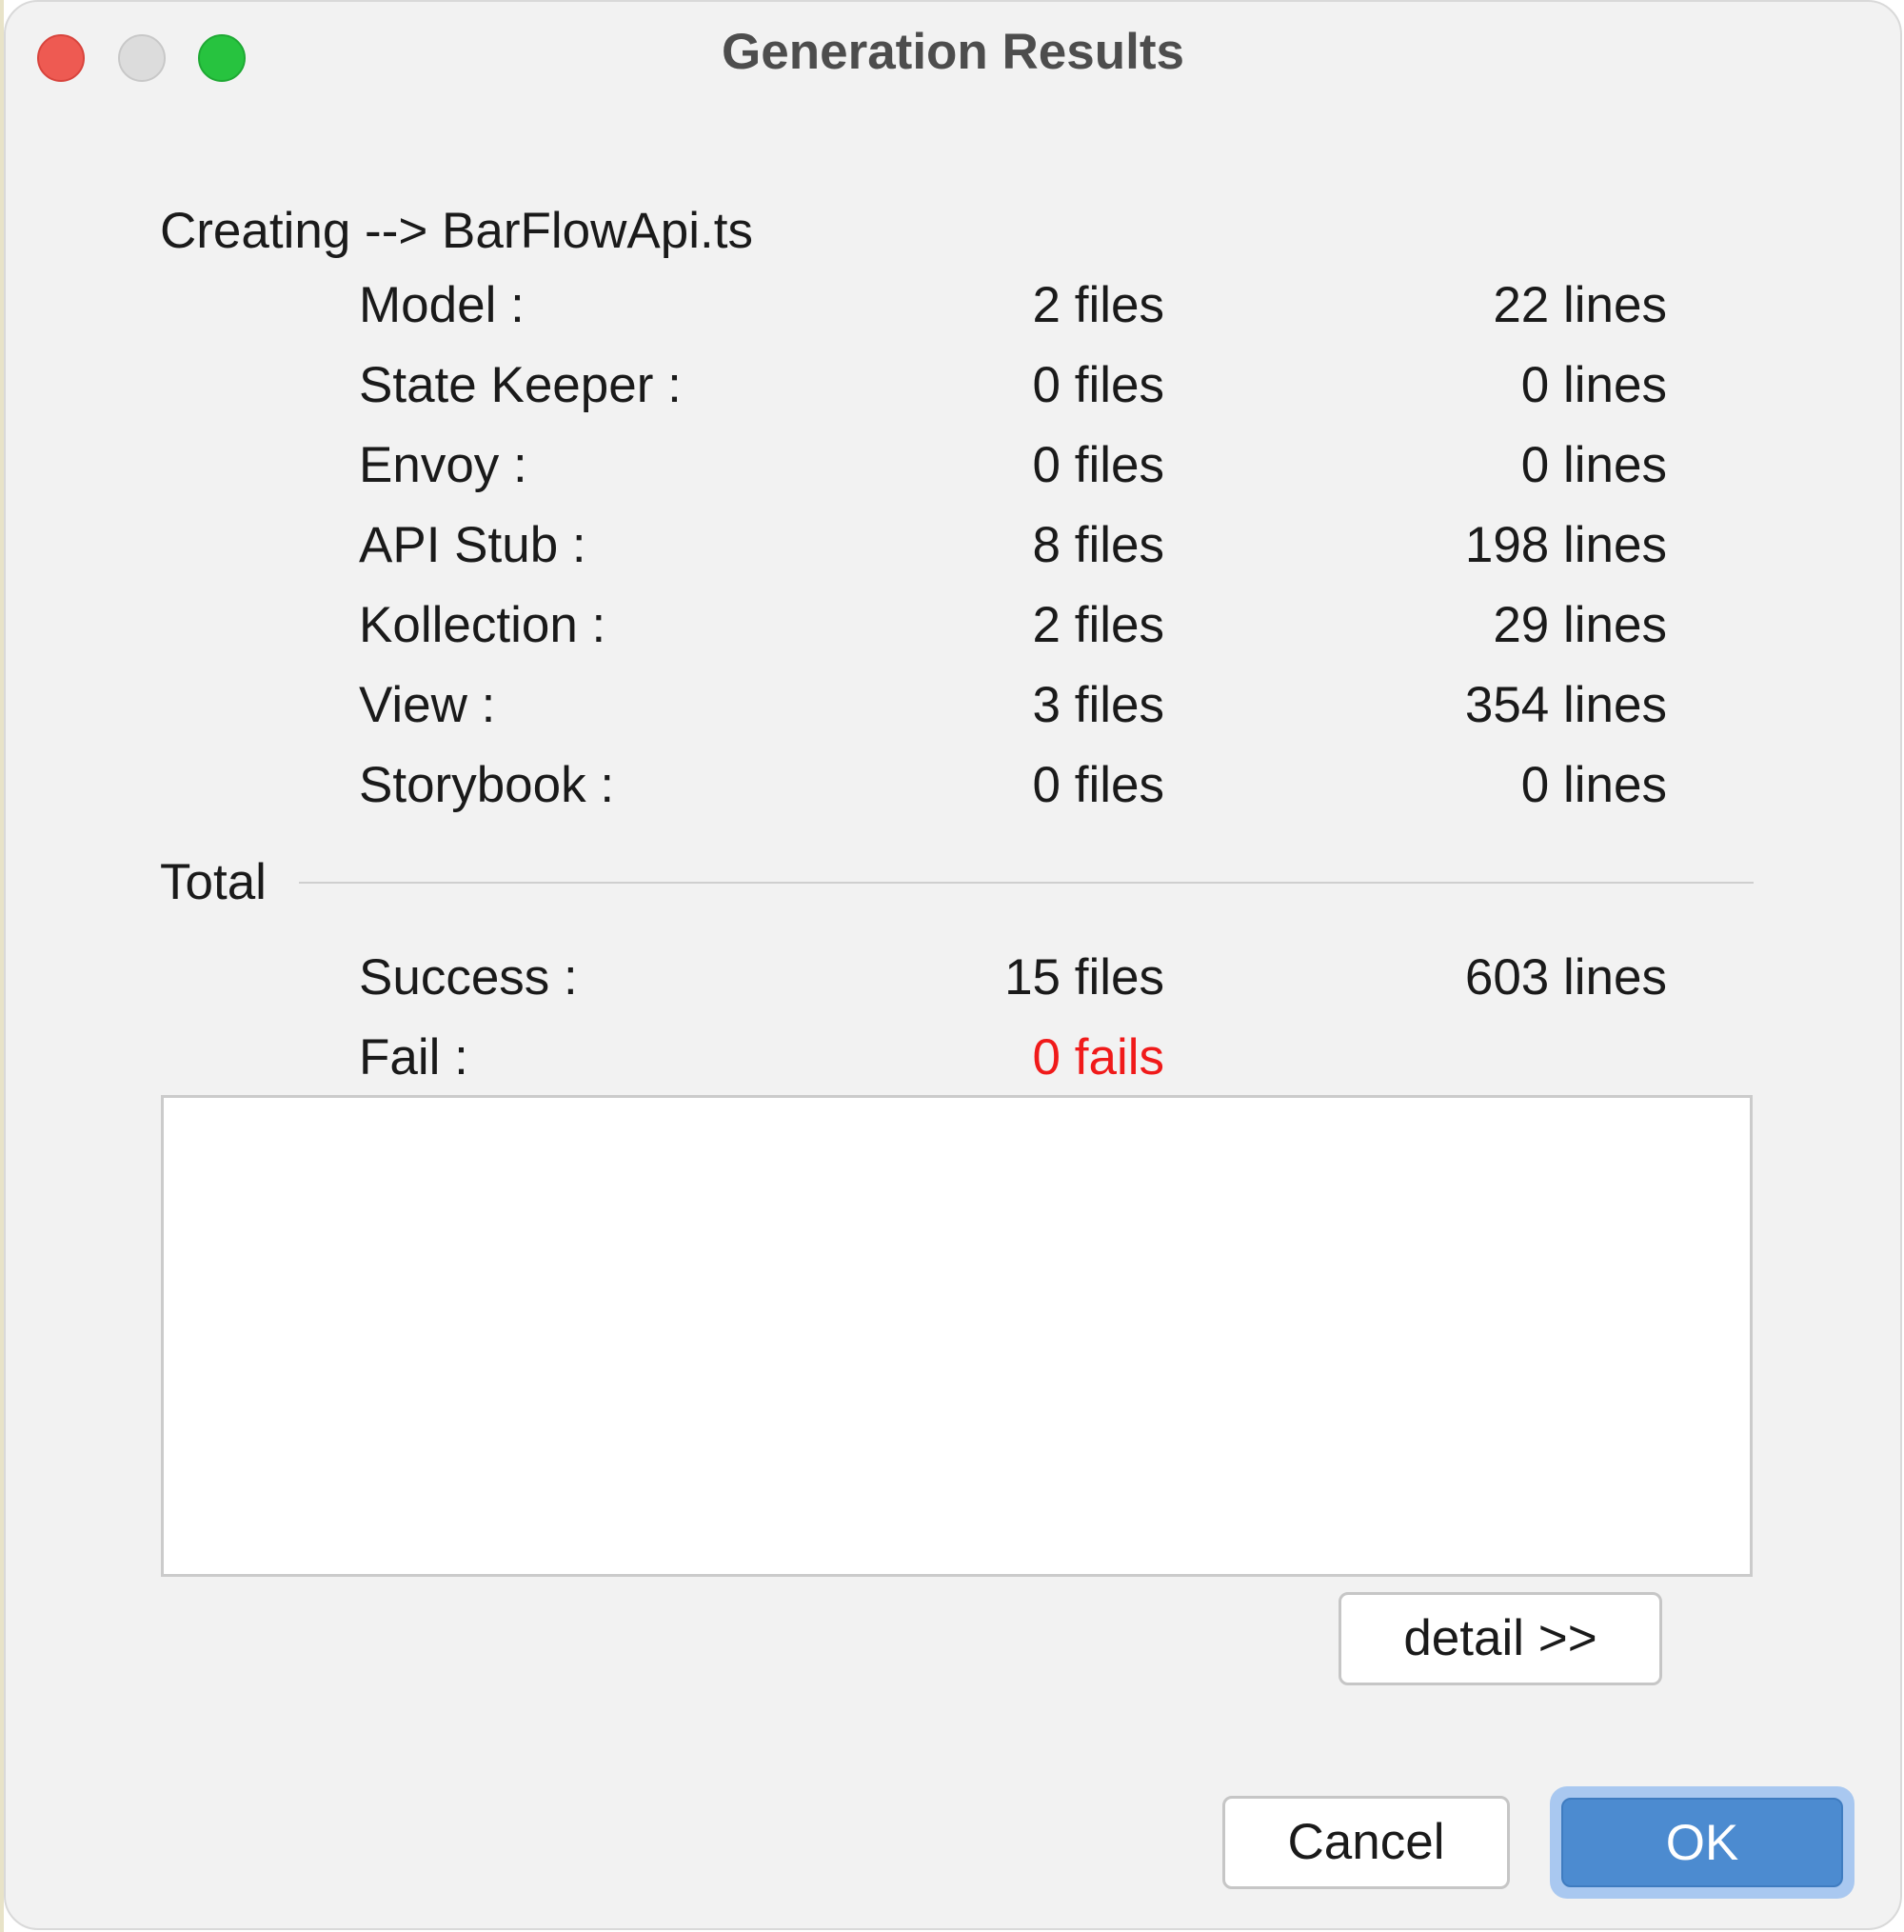 The height and width of the screenshot is (1932, 1904). Describe the element at coordinates (413, 1057) in the screenshot. I see `fail-label: Fail :` at that location.